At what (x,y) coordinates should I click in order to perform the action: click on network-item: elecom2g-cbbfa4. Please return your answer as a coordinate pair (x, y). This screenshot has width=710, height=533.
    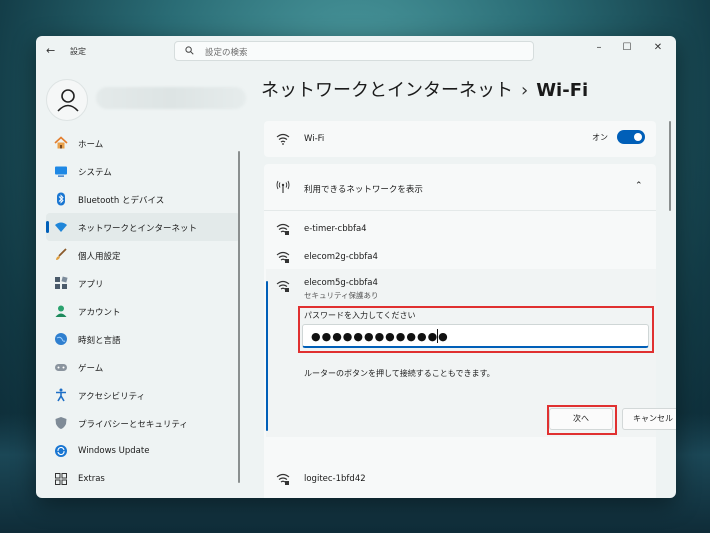
    Looking at the image, I should click on (460, 257).